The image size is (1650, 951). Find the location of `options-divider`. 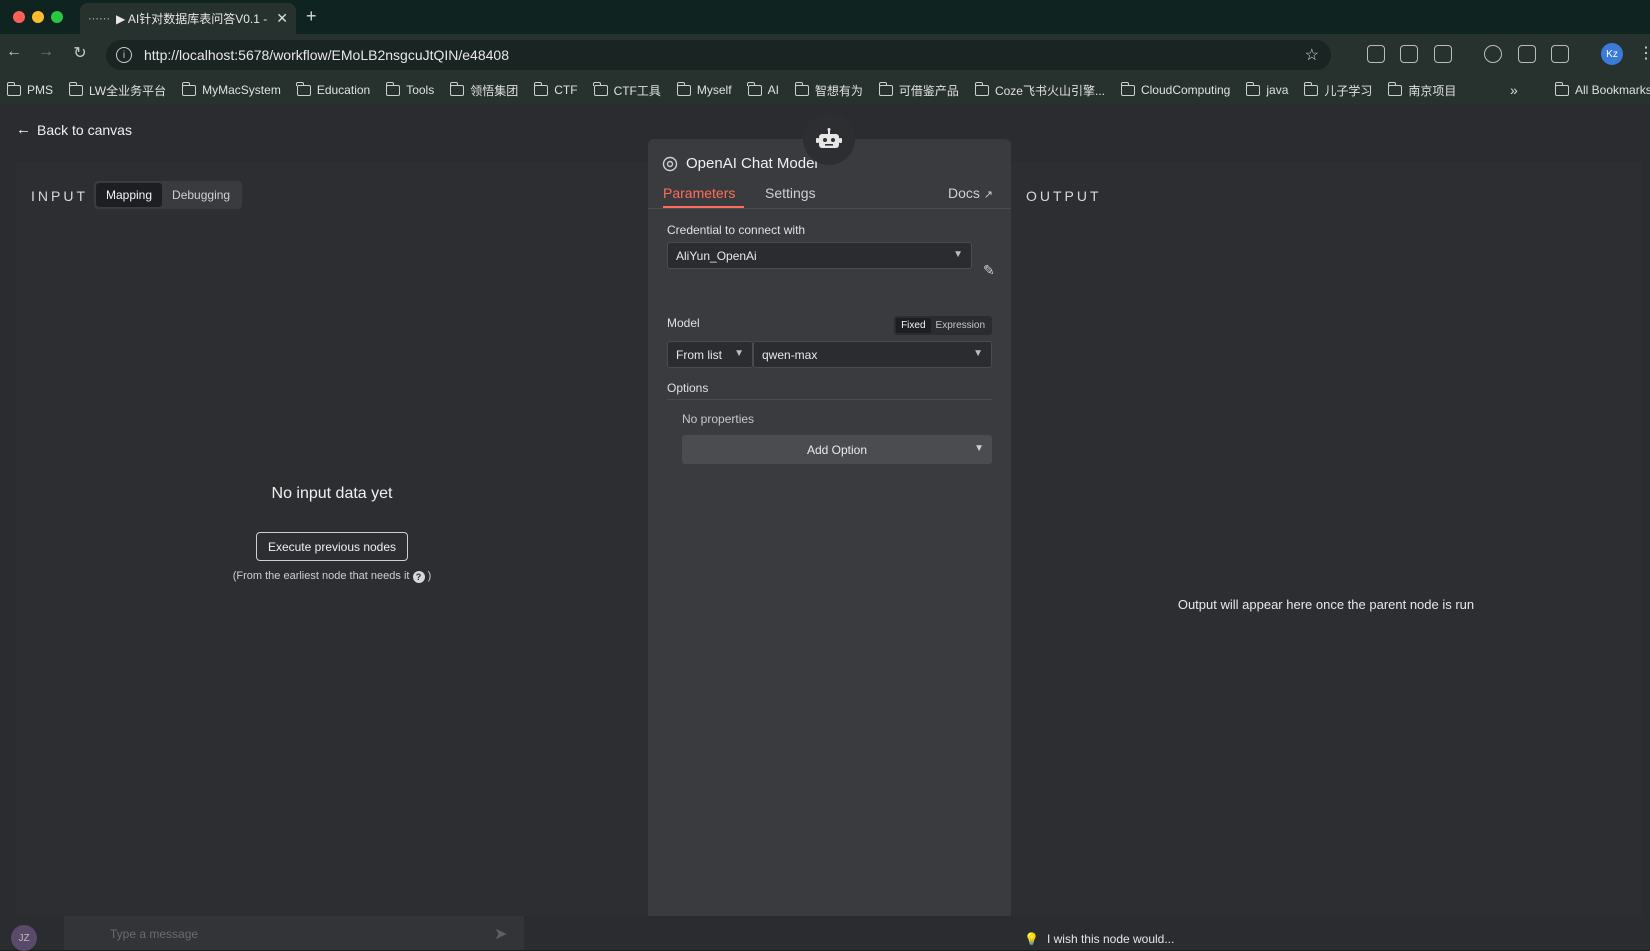

options-divider is located at coordinates (829, 399).